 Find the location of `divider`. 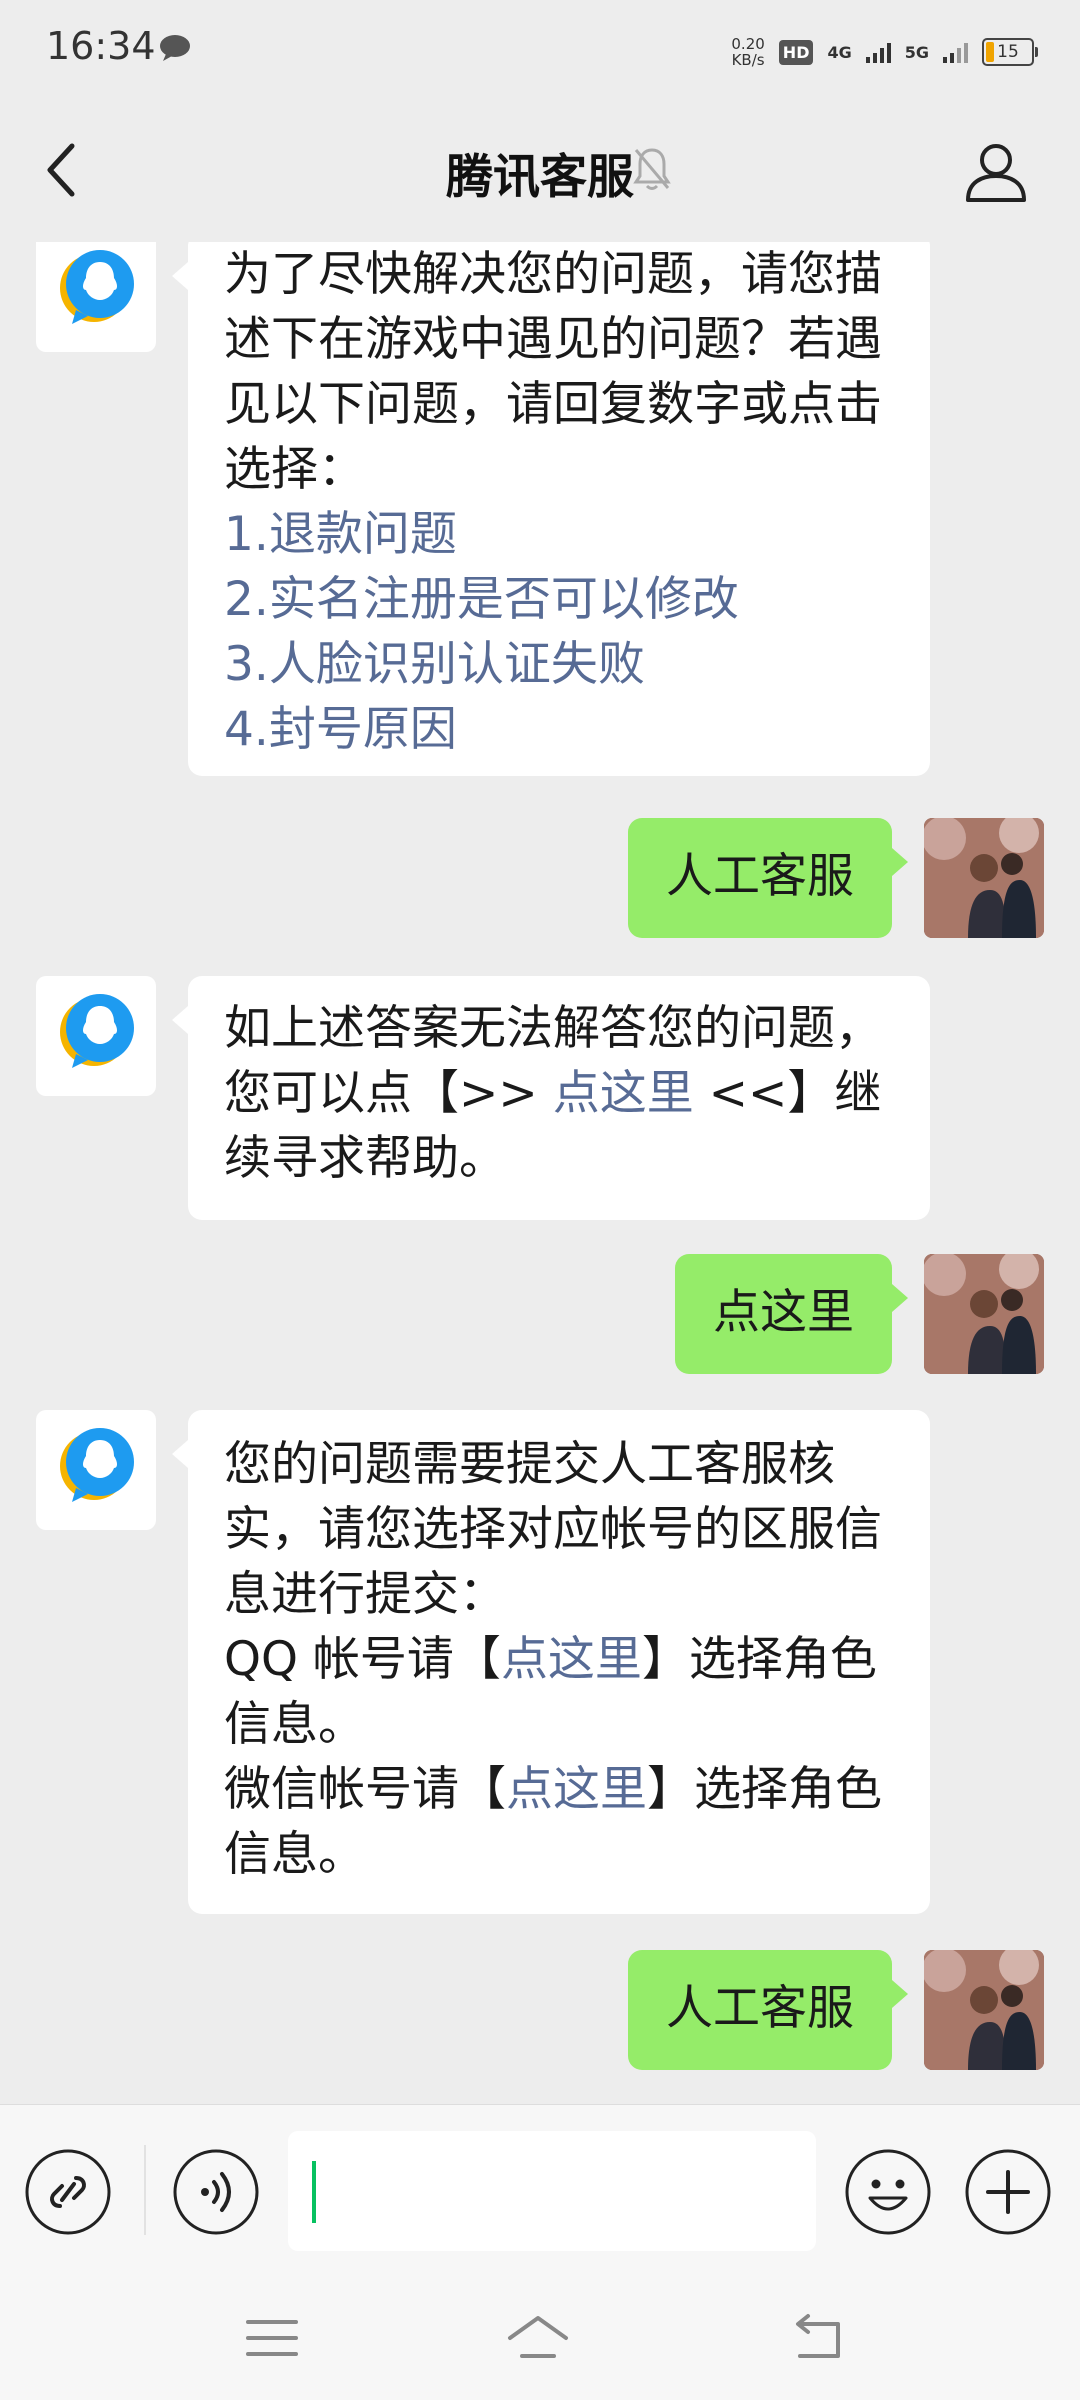

divider is located at coordinates (145, 2190).